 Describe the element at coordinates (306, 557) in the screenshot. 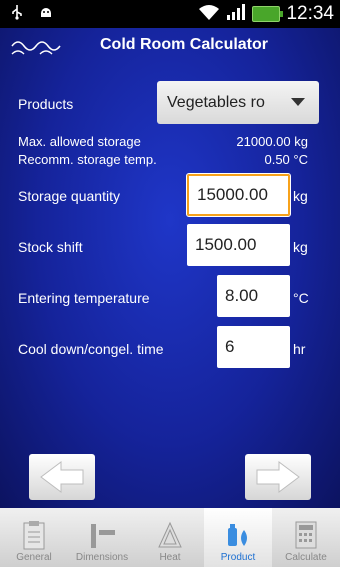

I see `tab-calculate-label: Calculate` at that location.